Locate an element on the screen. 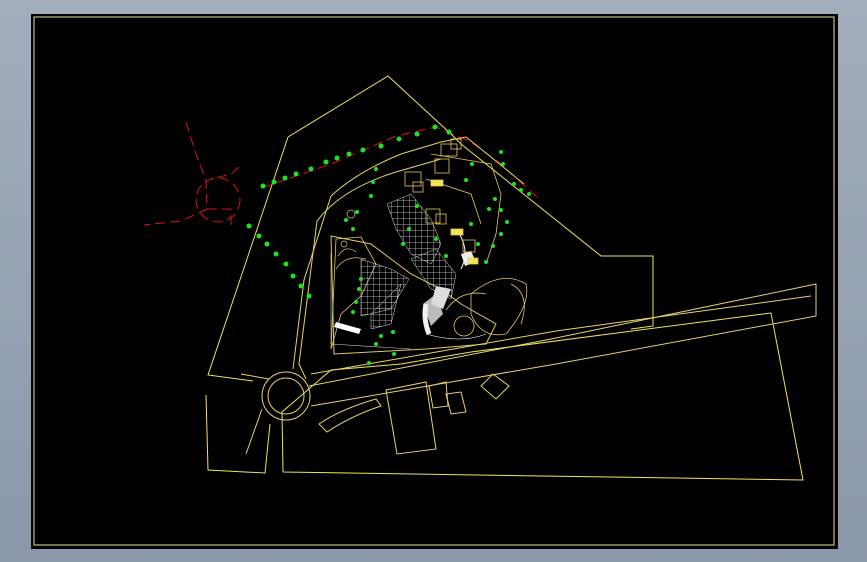 The image size is (867, 562). vegetation-layer is located at coordinates (388, 244).